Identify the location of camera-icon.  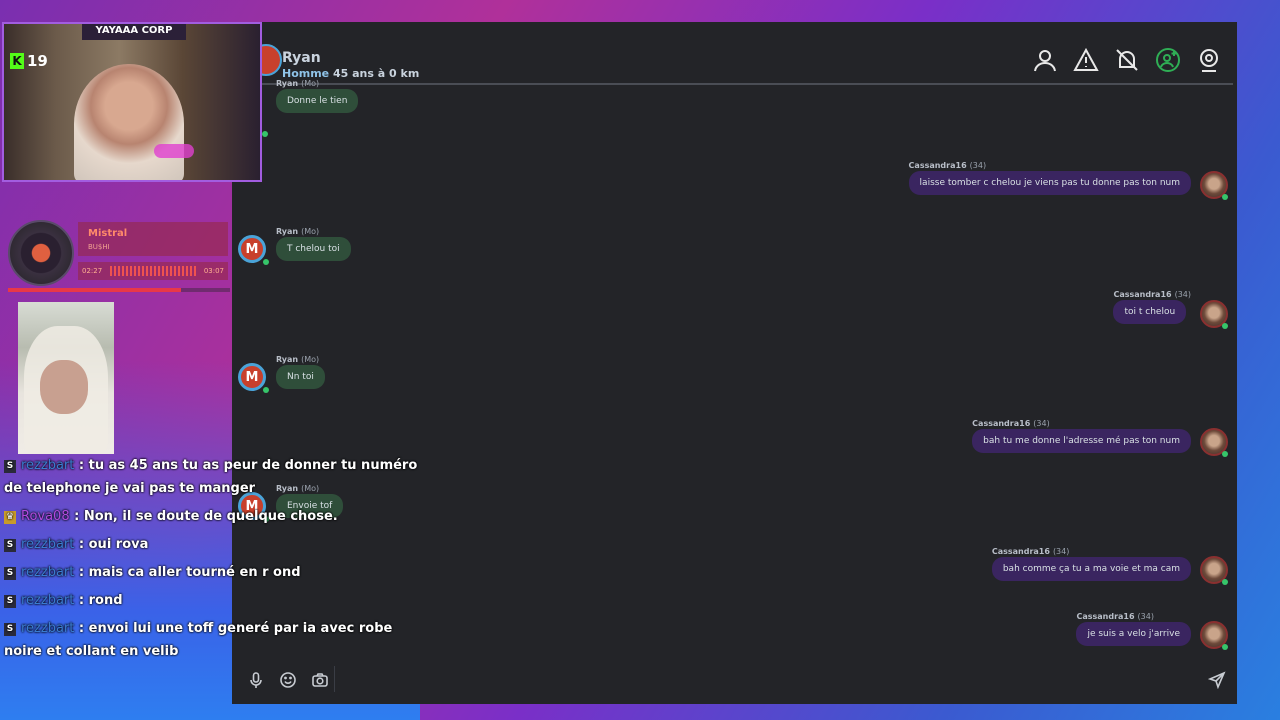
(320, 680).